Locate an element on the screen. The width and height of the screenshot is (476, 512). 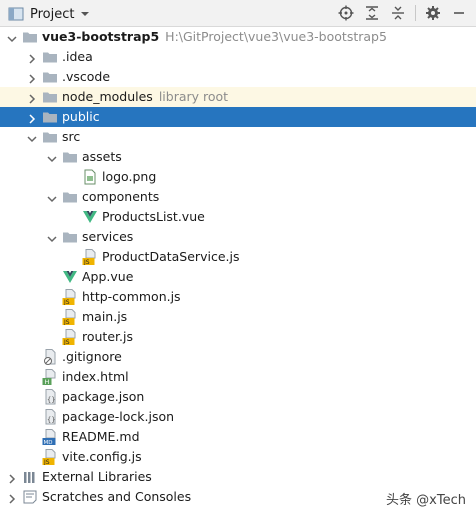
tree-row-label: http-common.js is located at coordinates (131, 296).